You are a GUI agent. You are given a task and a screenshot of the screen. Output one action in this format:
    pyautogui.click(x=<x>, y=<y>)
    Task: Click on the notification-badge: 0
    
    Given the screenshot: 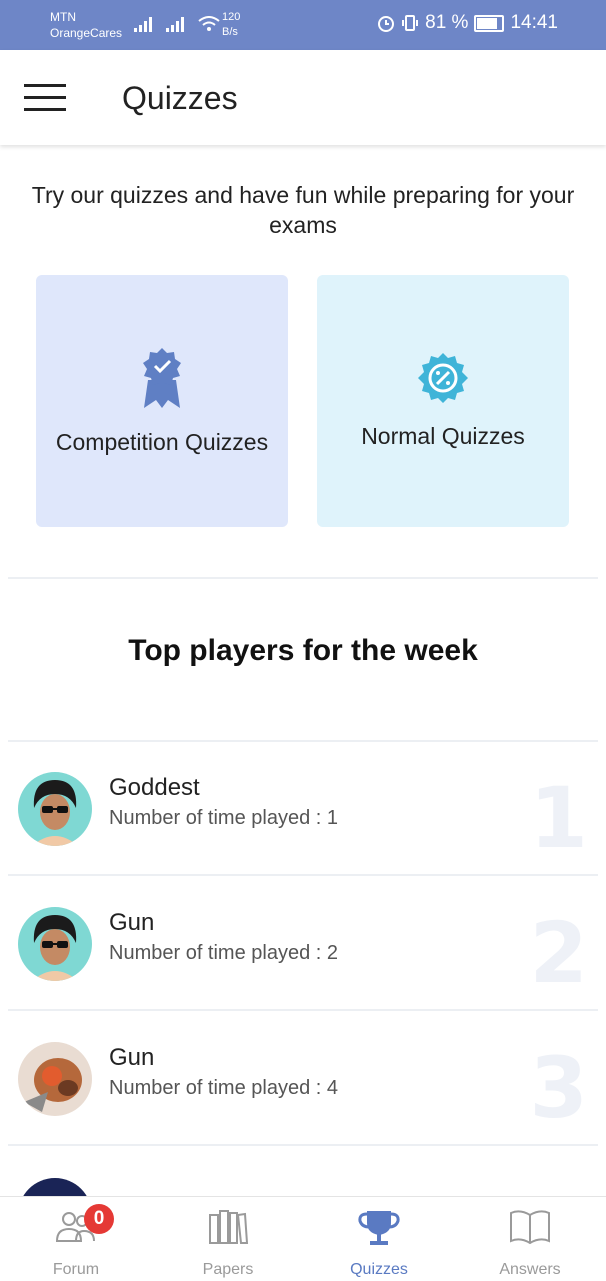 What is the action you would take?
    pyautogui.click(x=99, y=1219)
    